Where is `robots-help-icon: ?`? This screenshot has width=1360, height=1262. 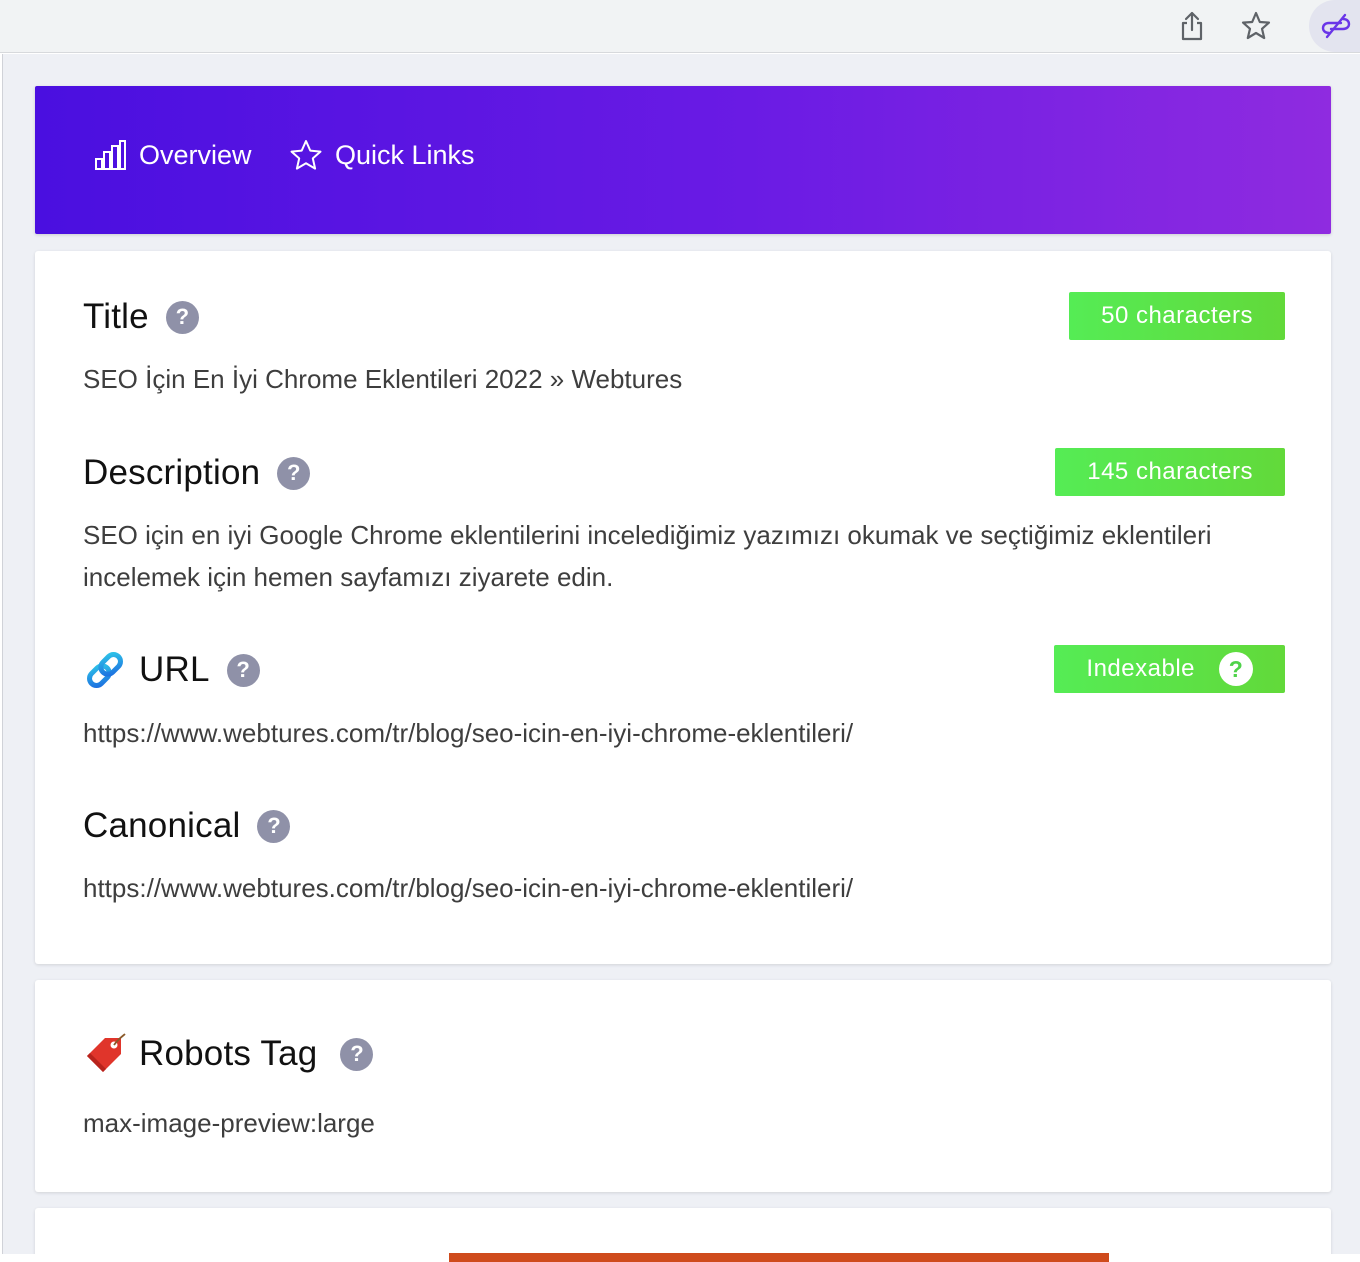 robots-help-icon: ? is located at coordinates (357, 1054).